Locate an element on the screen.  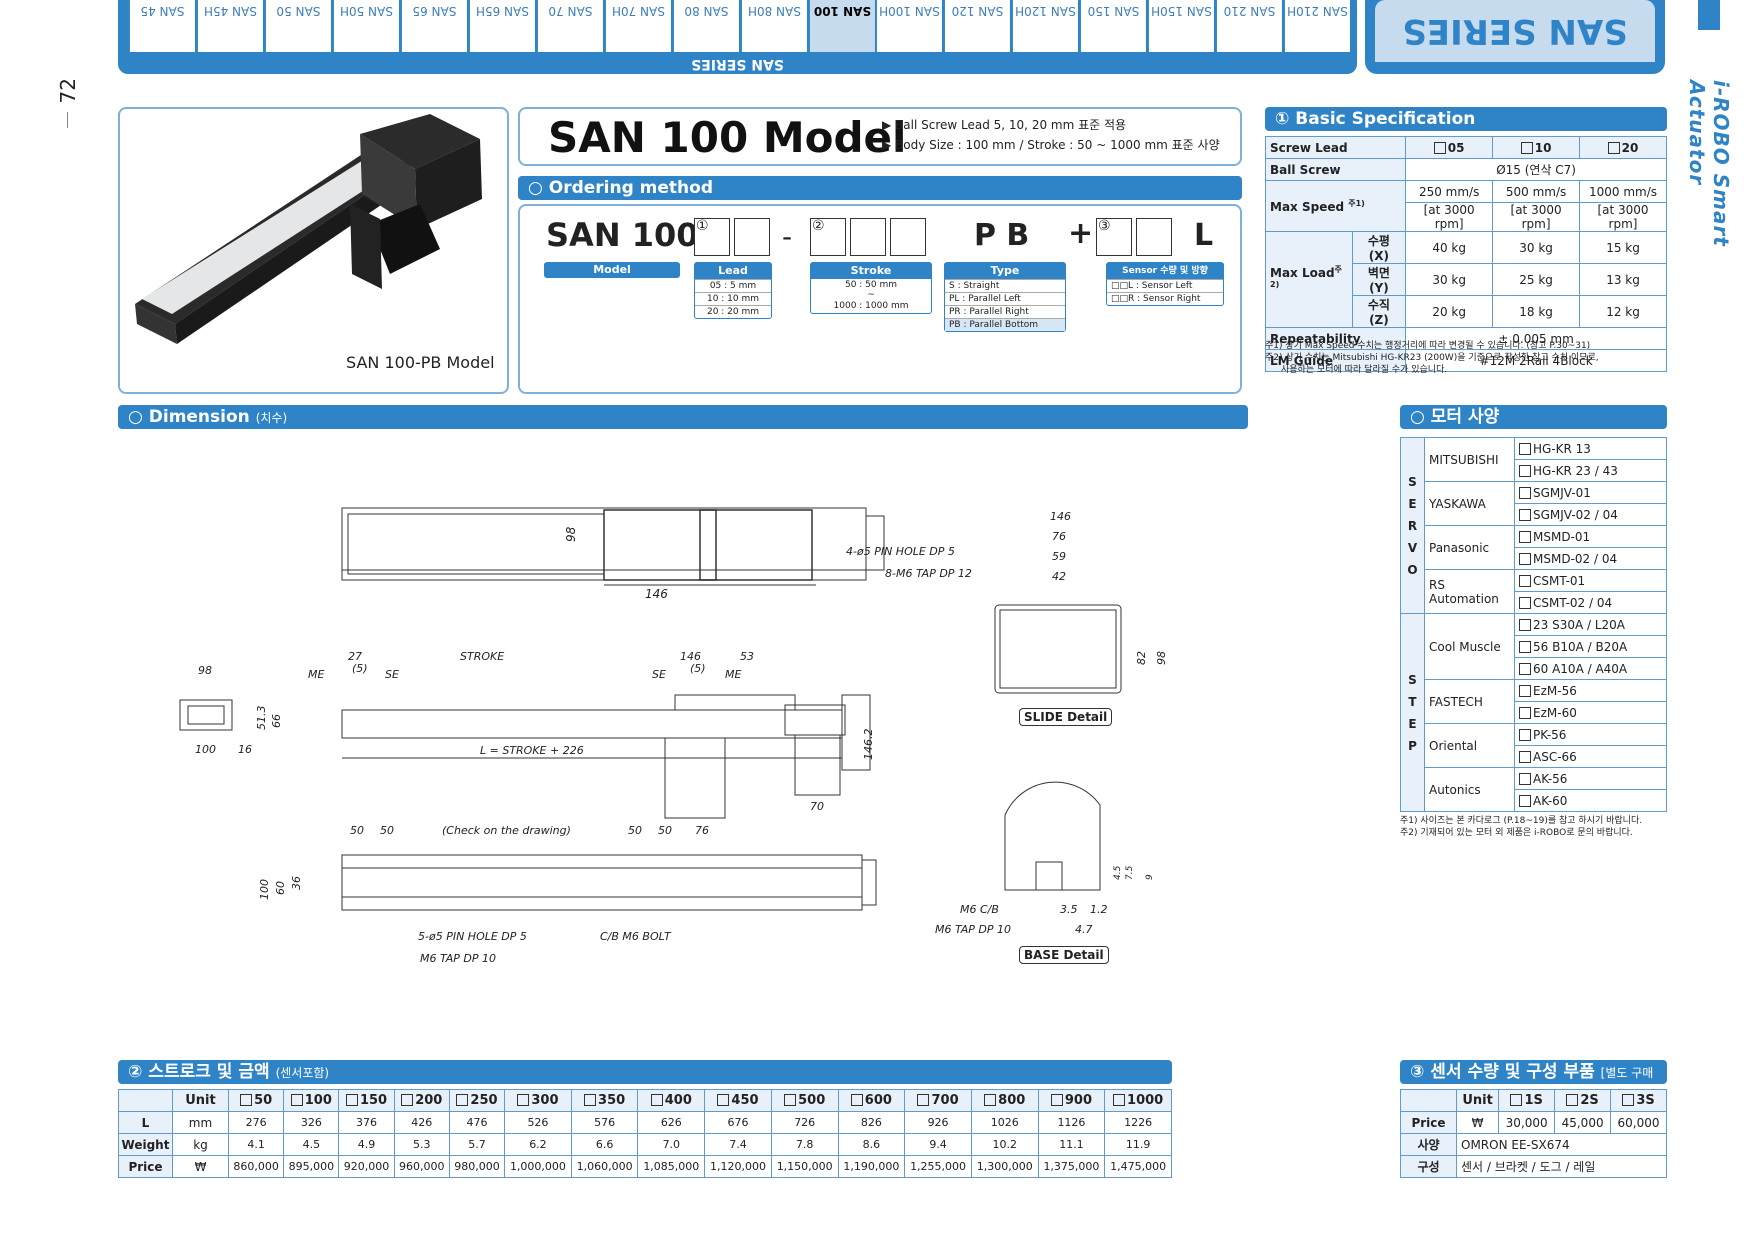
stroke-option: 900 is located at coordinates (1071, 1100).